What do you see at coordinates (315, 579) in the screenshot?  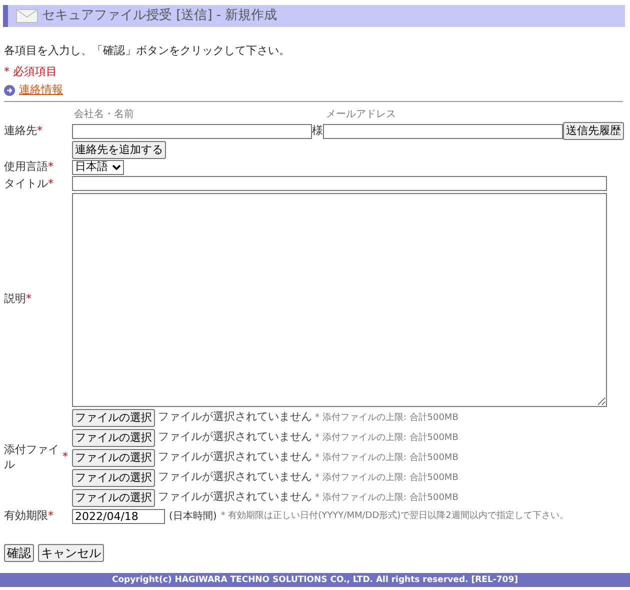 I see `footer-copyright: Copyright(c) HAGIWARA TECHNO SOLUTIONS CO., LTD. All rights reserved. [REL-709]` at bounding box center [315, 579].